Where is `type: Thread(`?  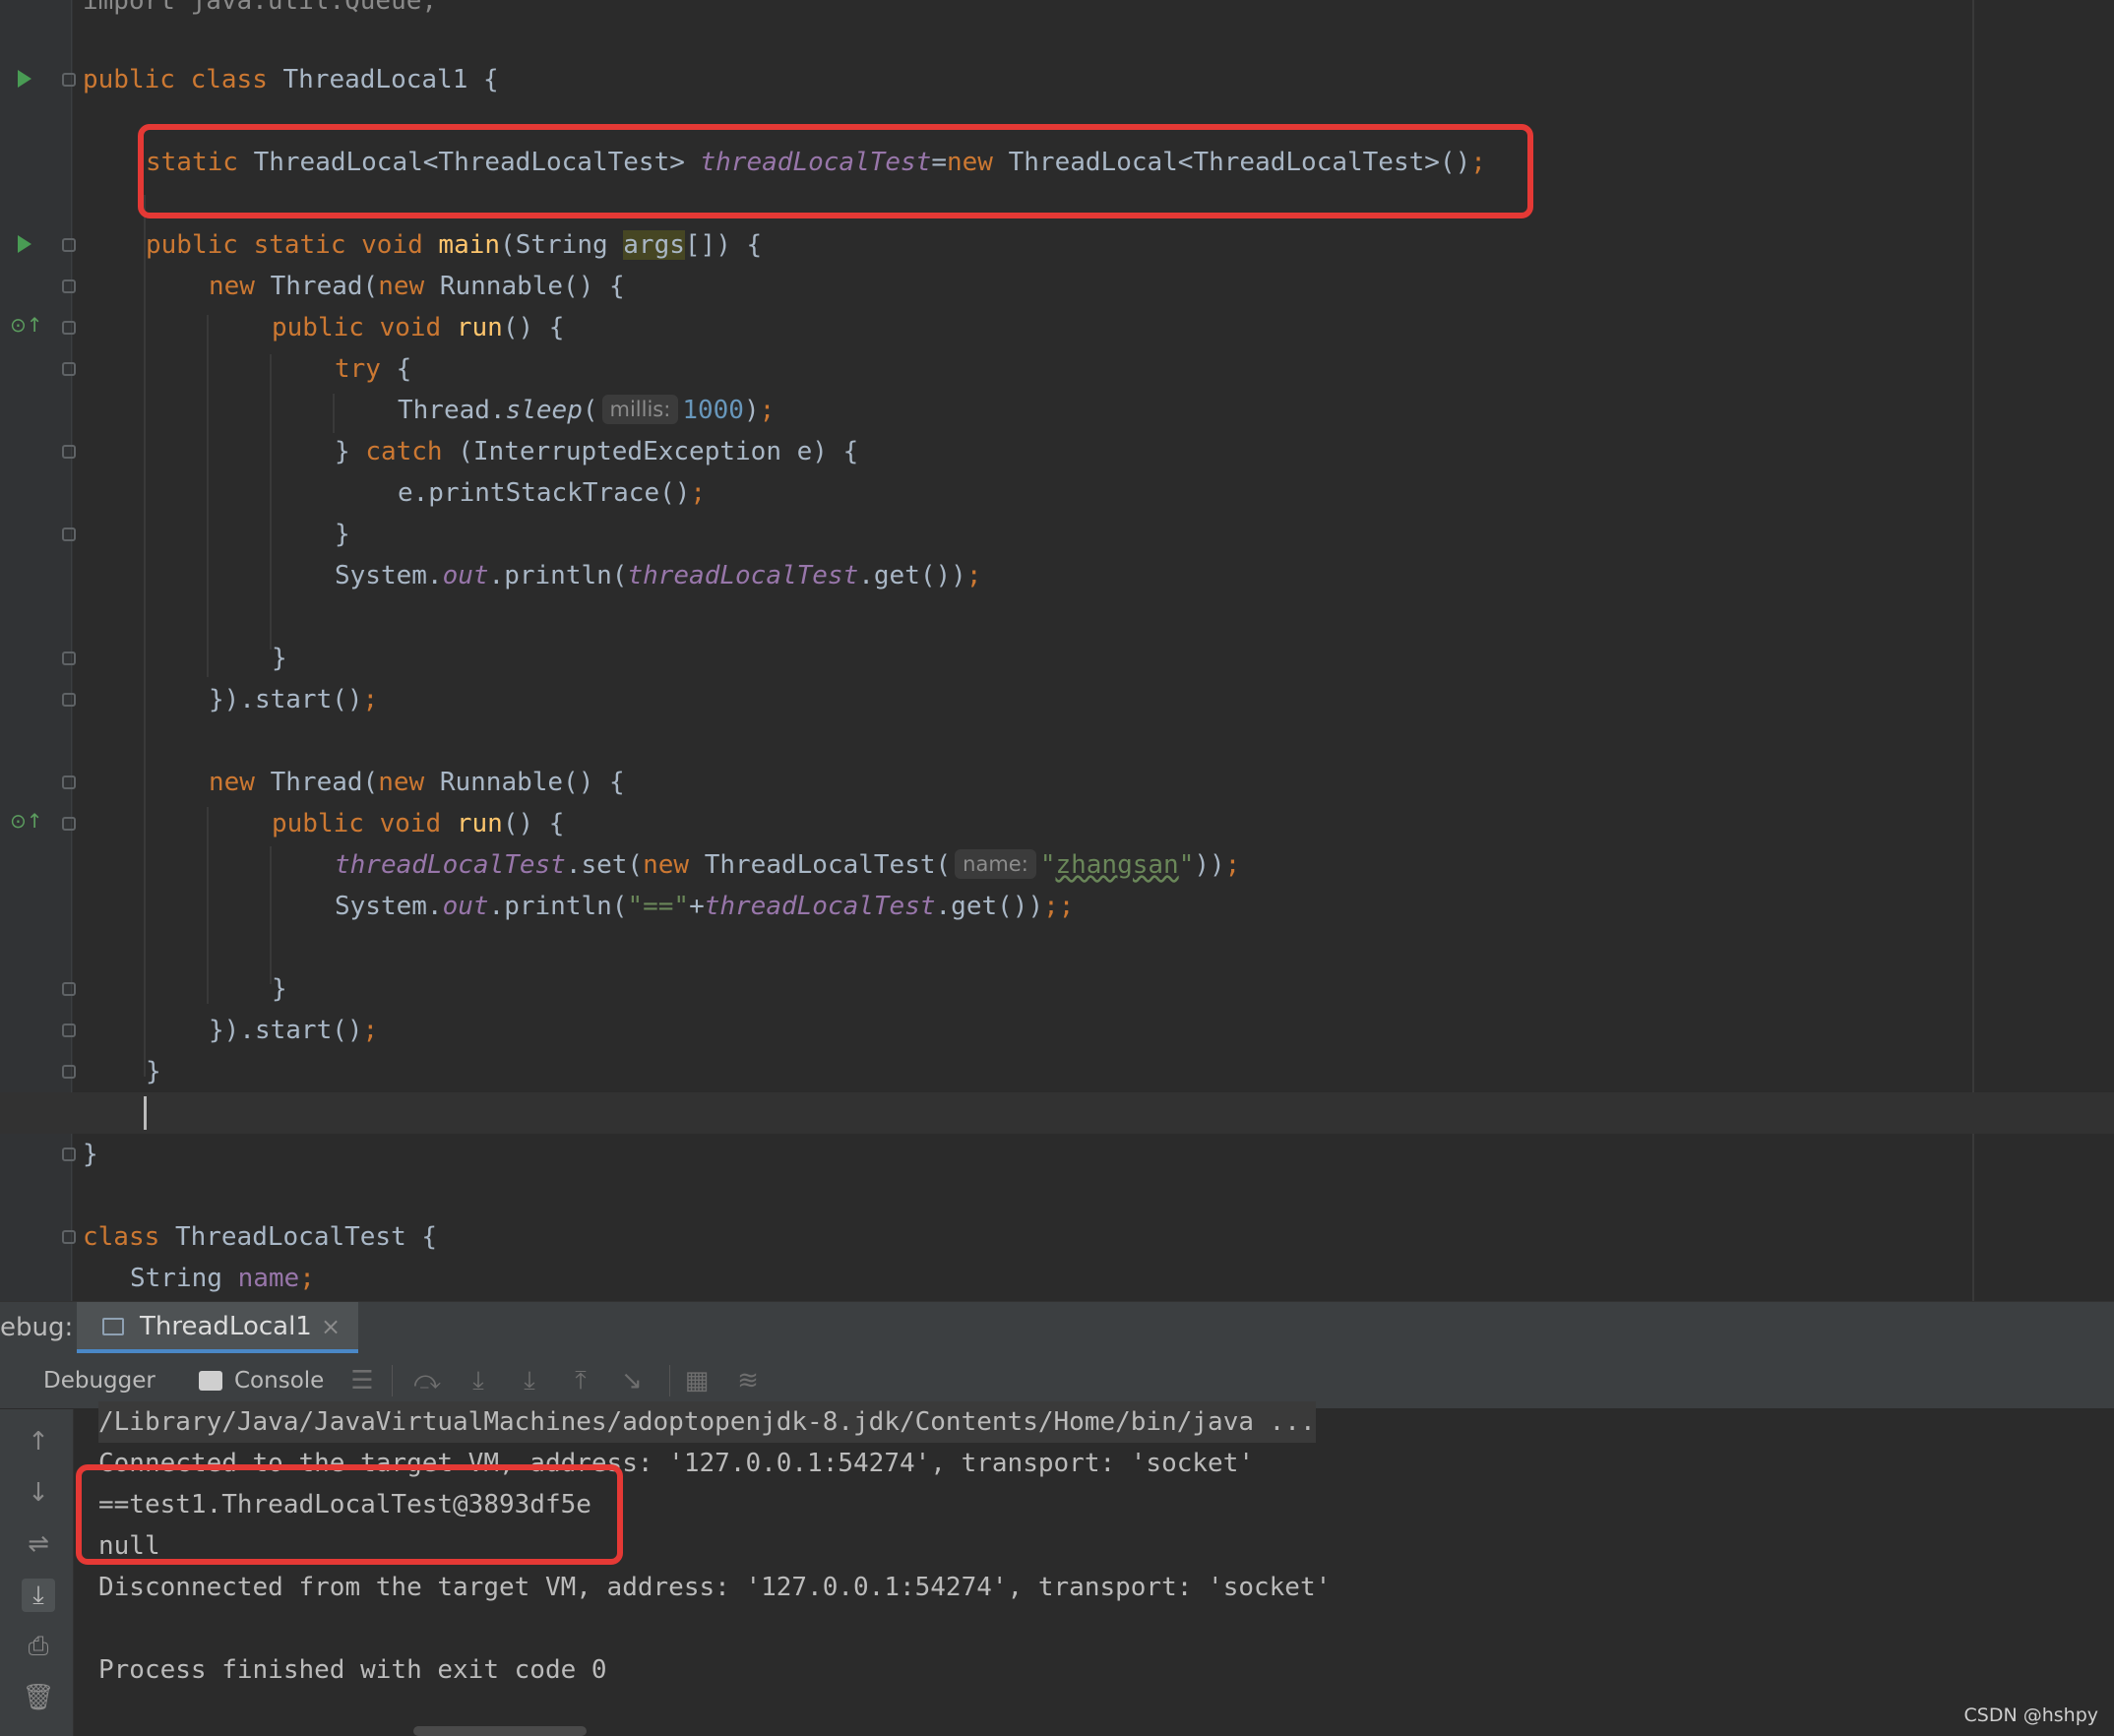 type: Thread( is located at coordinates (324, 782).